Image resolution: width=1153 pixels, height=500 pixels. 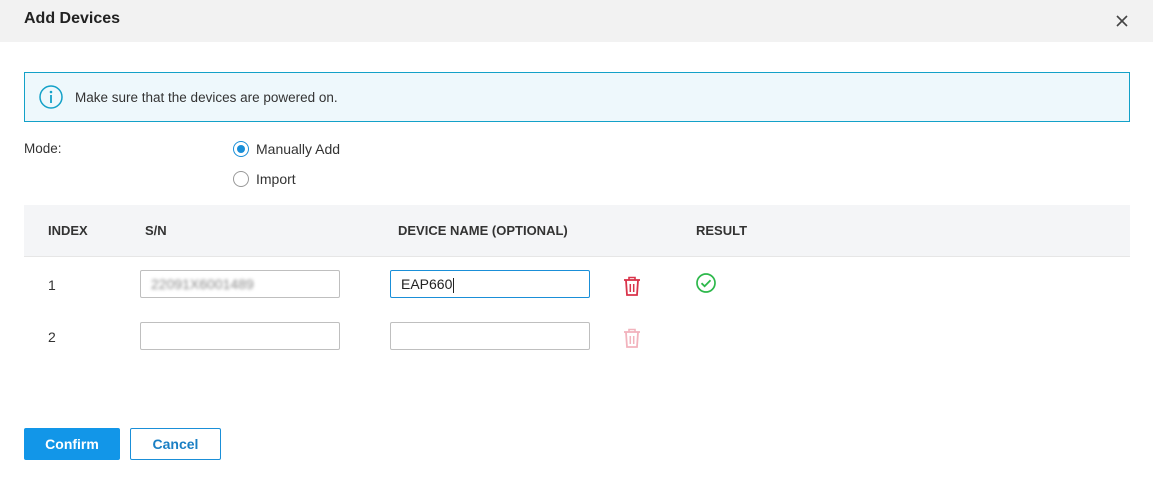 What do you see at coordinates (427, 284) in the screenshot?
I see `device-name-value: EAP660` at bounding box center [427, 284].